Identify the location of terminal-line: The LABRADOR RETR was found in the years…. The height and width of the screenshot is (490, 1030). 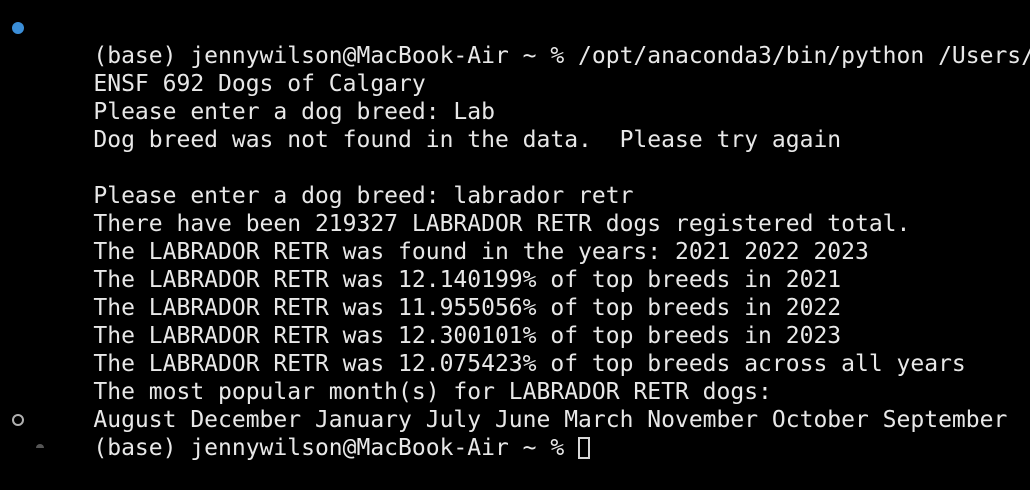
(515, 237).